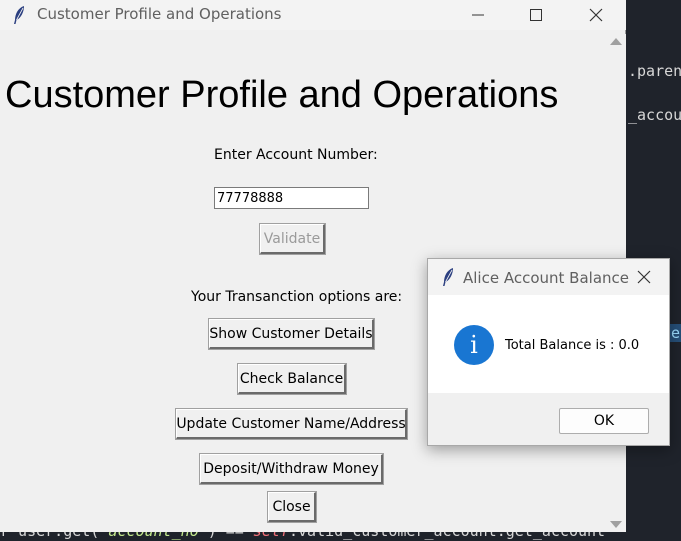  I want to click on check-balance-button: Check Balance, so click(292, 379).